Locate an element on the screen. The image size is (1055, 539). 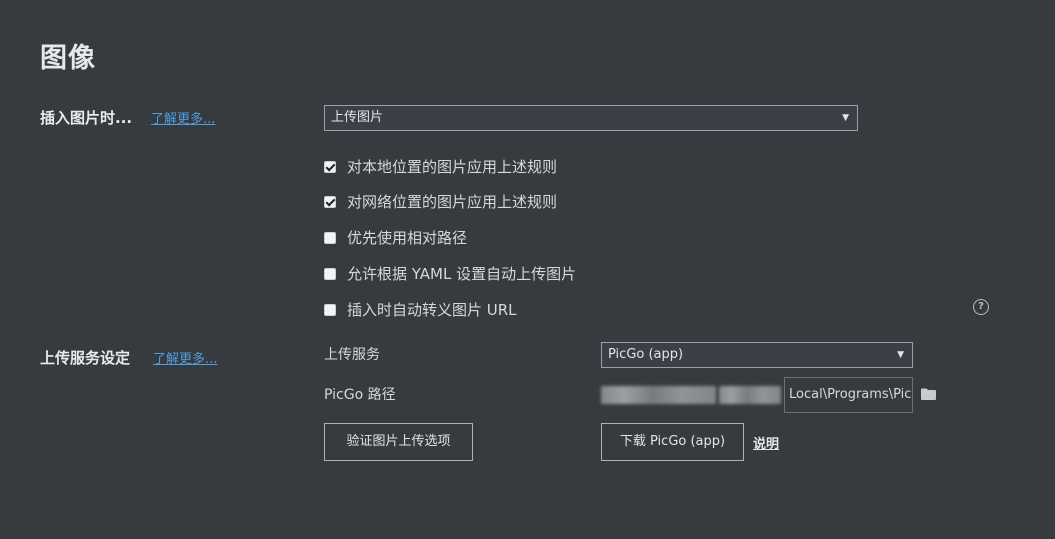
picgo-path-input: Local\Programs\Pic is located at coordinates (848, 395).